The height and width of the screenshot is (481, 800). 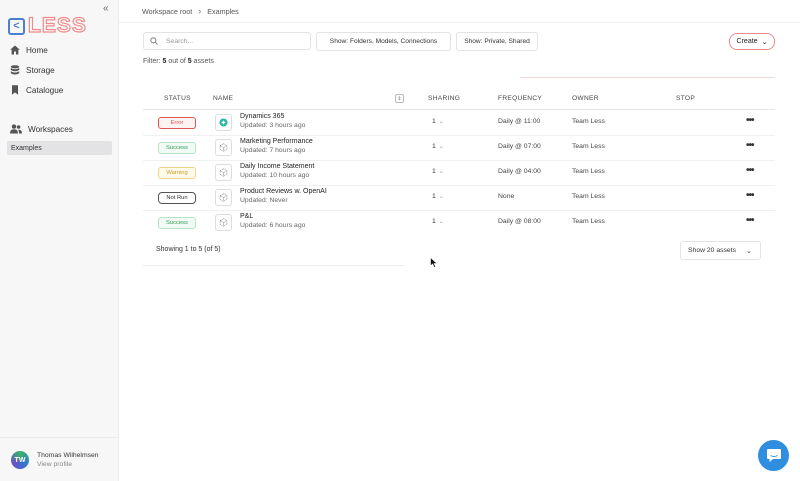 What do you see at coordinates (177, 123) in the screenshot?
I see `status-badge: Error` at bounding box center [177, 123].